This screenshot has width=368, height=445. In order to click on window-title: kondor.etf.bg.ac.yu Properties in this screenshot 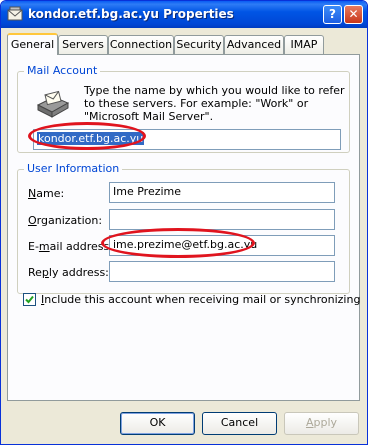, I will do `click(131, 14)`.